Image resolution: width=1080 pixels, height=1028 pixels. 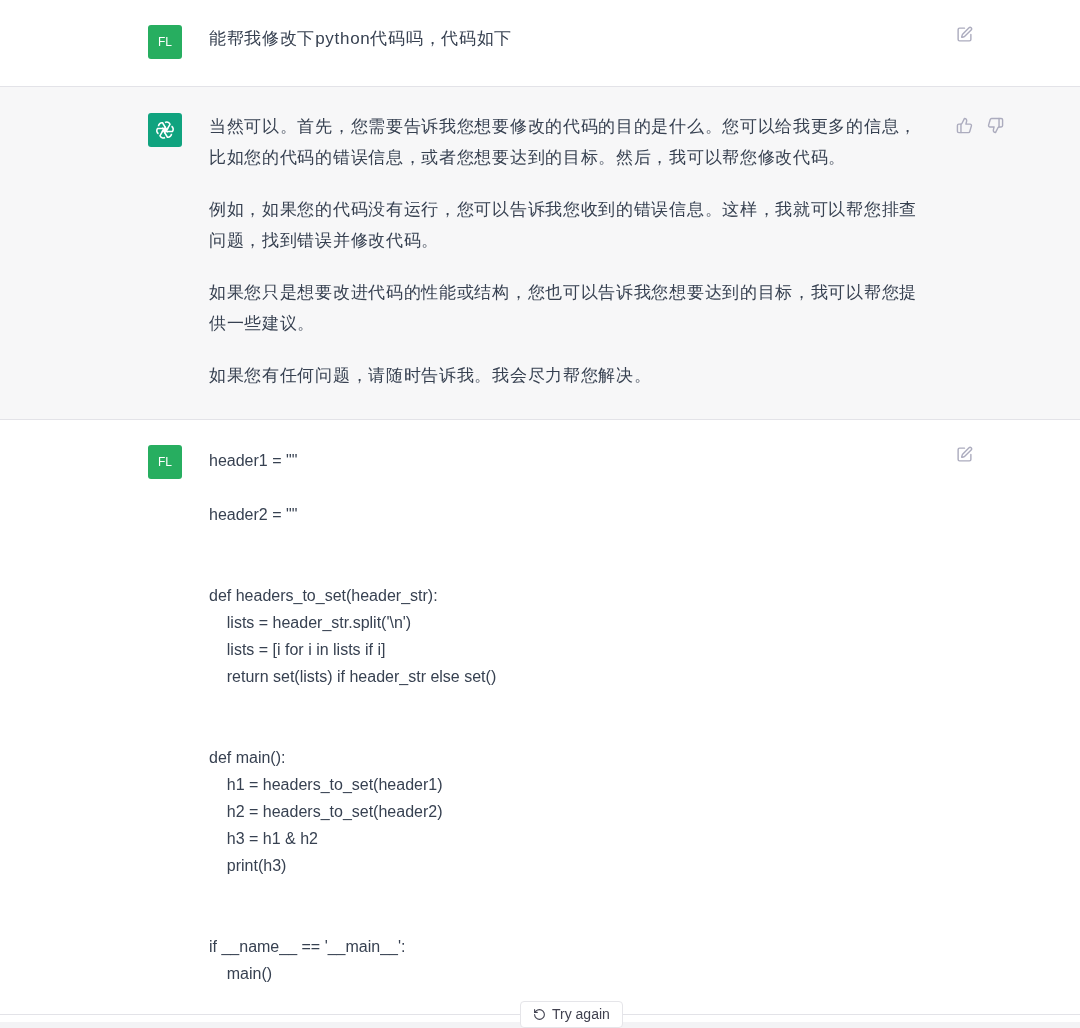 What do you see at coordinates (571, 1014) in the screenshot?
I see `try-again-button: Try again` at bounding box center [571, 1014].